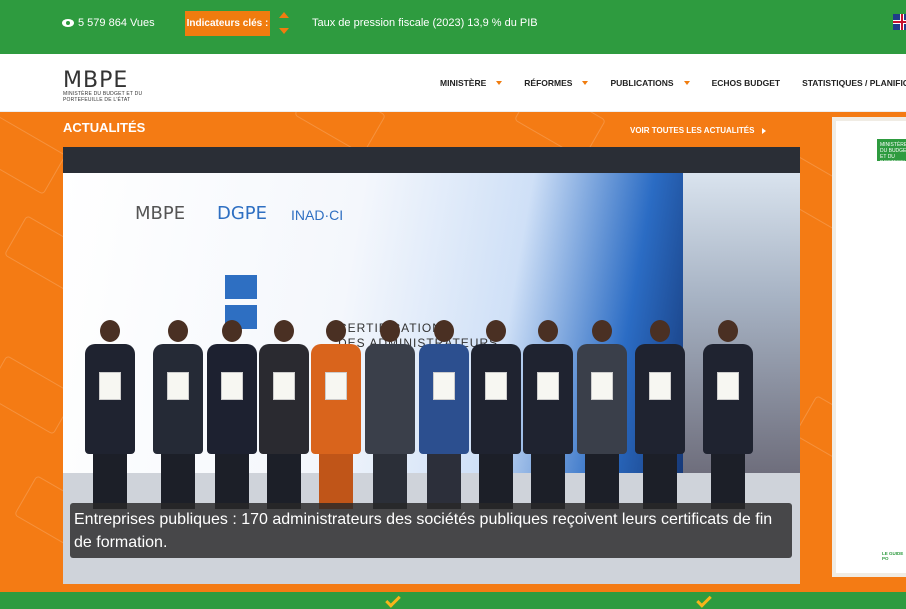  I want to click on view-count-text: 5 579 864 Vues, so click(116, 23).